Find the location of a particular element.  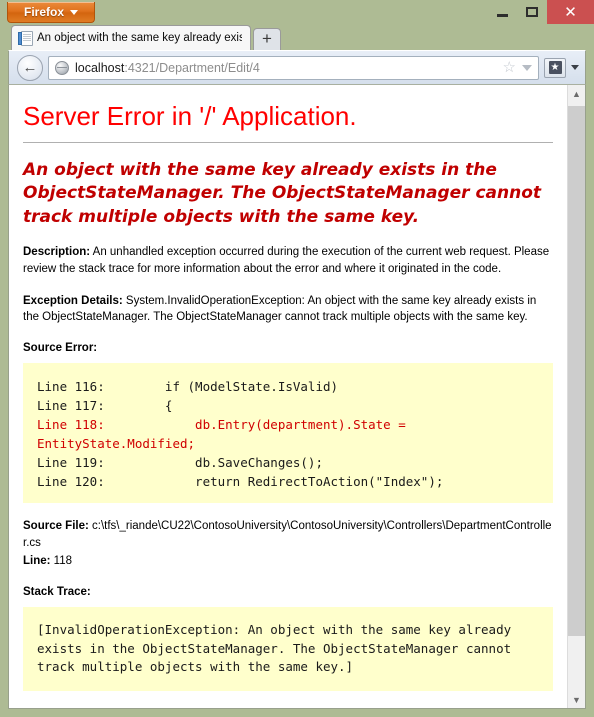

exception-details-label: Exception Details: is located at coordinates (73, 300).